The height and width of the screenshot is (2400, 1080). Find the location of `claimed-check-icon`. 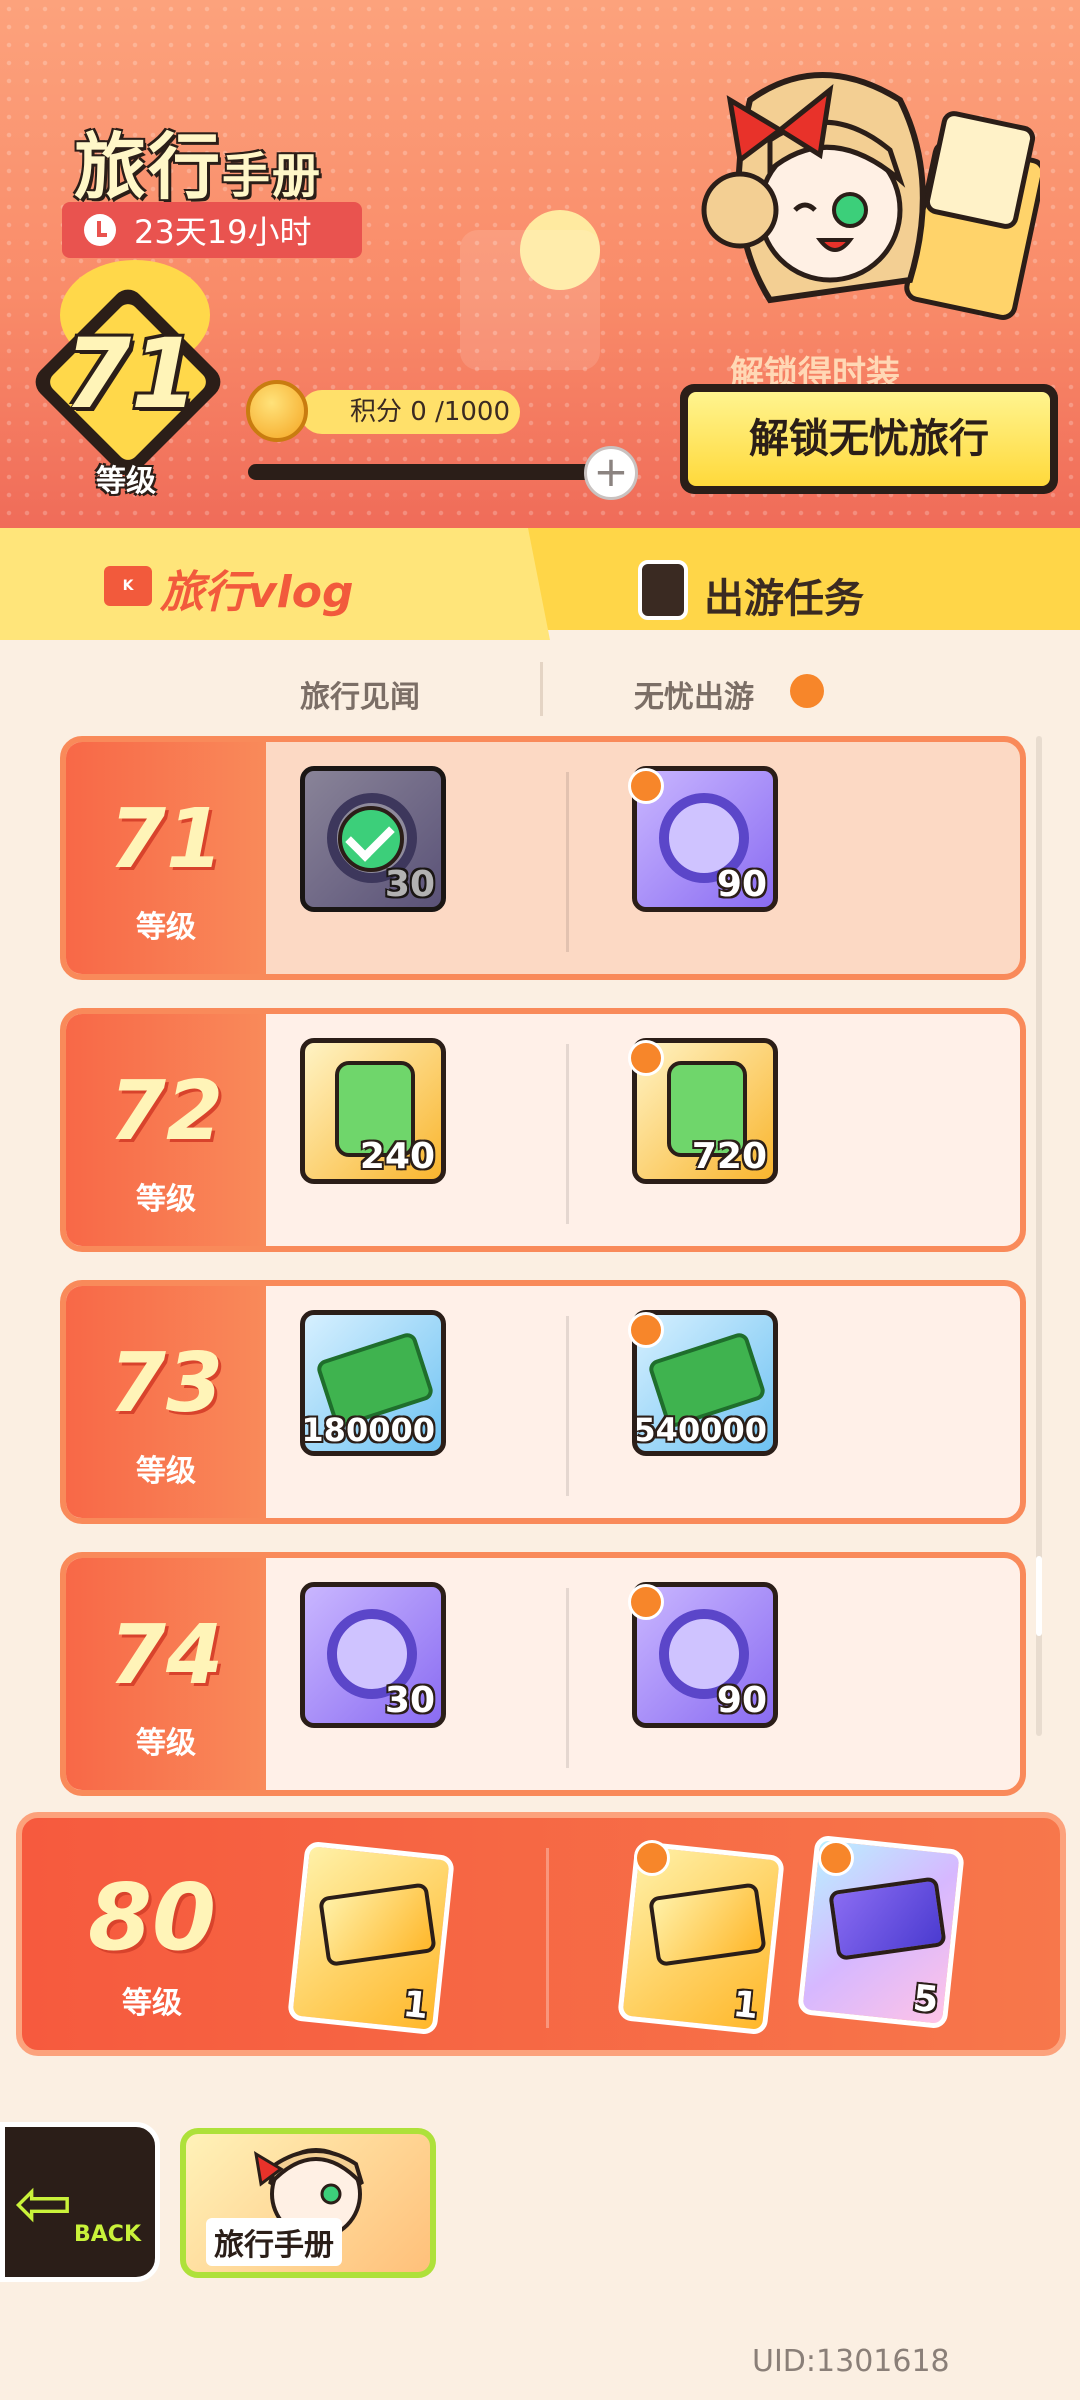

claimed-check-icon is located at coordinates (371, 839).